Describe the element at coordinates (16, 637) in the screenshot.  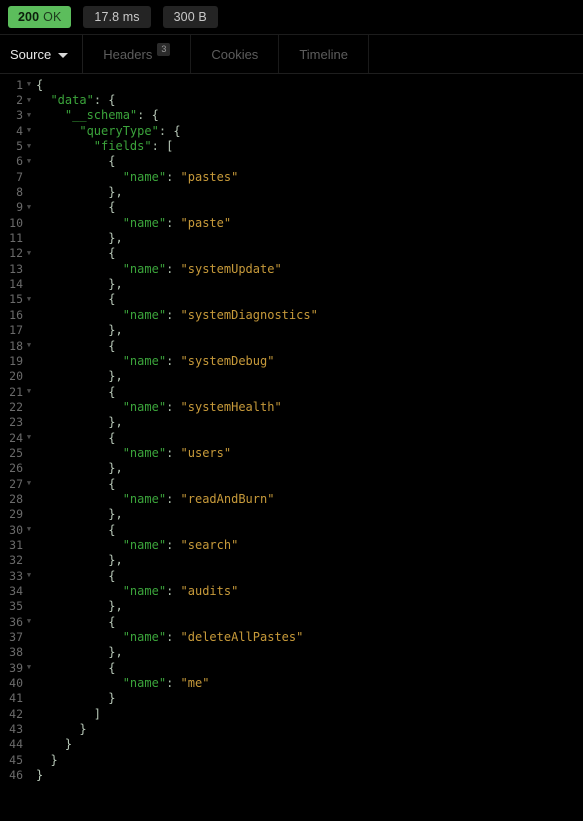
I see `line-number: 37` at that location.